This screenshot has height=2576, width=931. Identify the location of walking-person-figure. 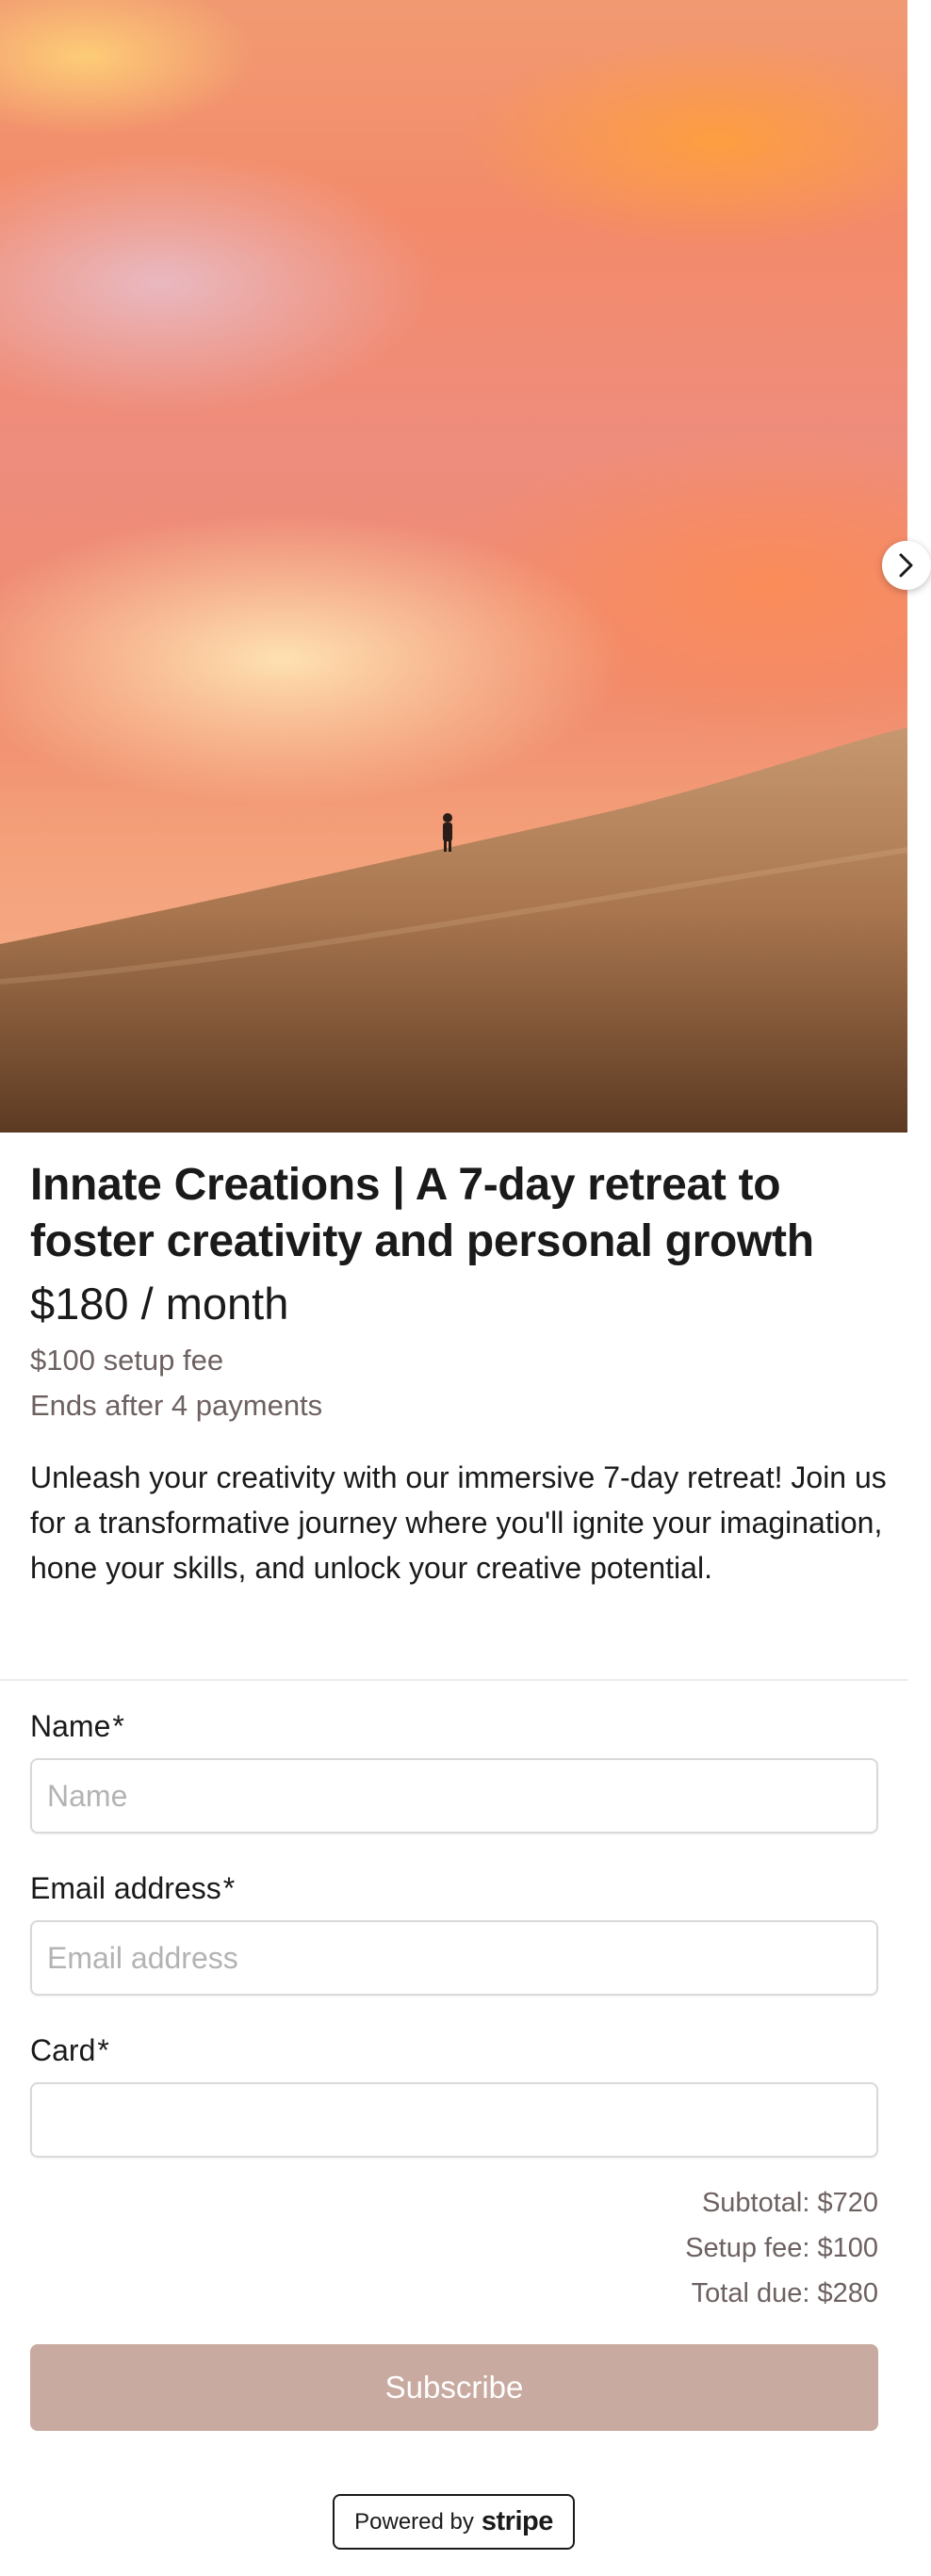
(447, 832).